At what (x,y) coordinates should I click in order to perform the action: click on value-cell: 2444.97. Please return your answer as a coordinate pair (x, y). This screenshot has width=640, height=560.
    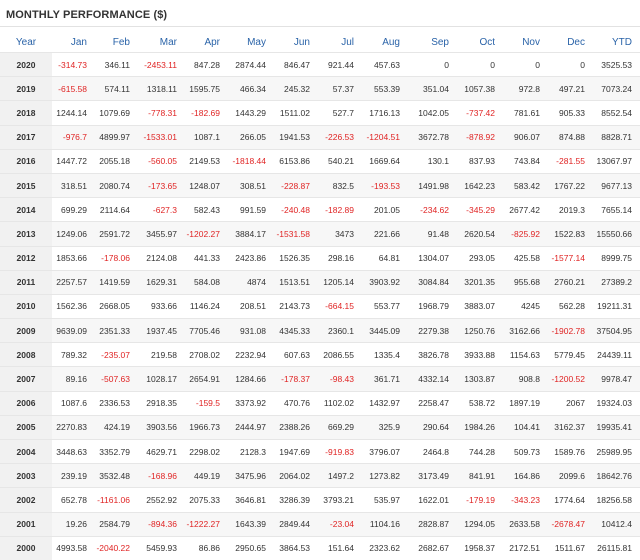
    Looking at the image, I should click on (251, 427).